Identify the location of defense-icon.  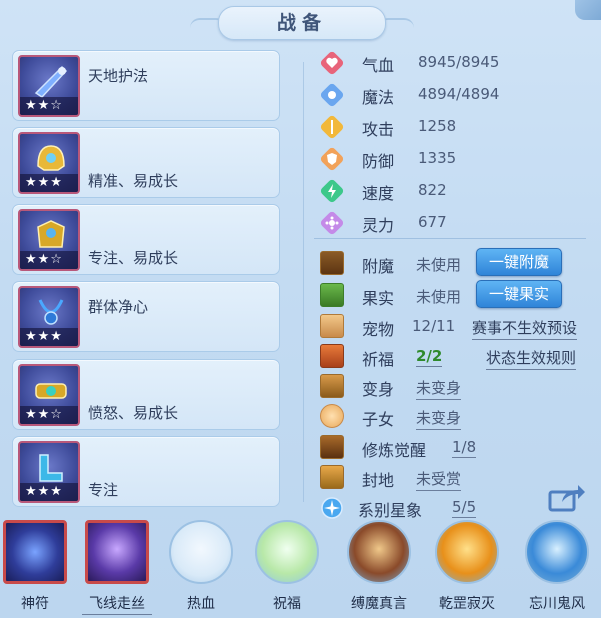
(332, 159).